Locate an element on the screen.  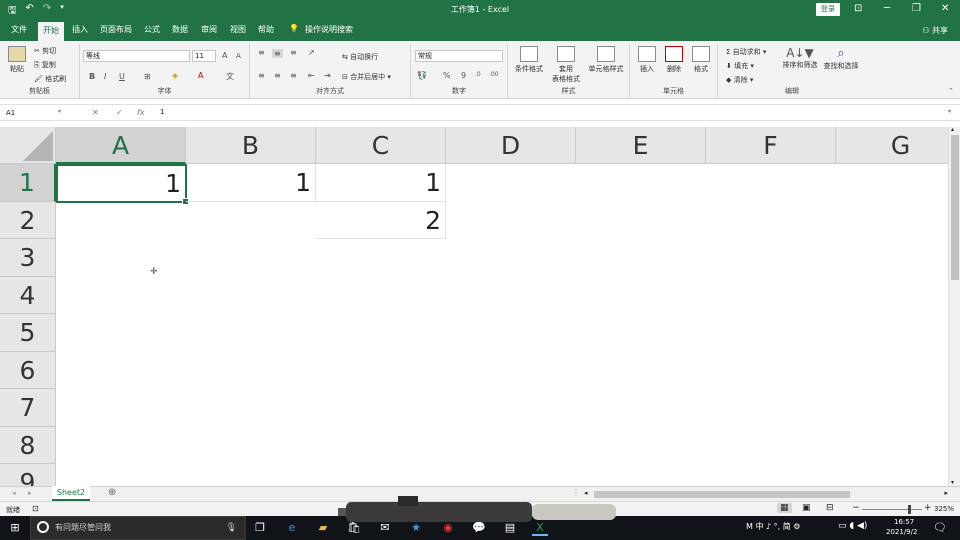
restore-button: ❐ is located at coordinates (916, 8).